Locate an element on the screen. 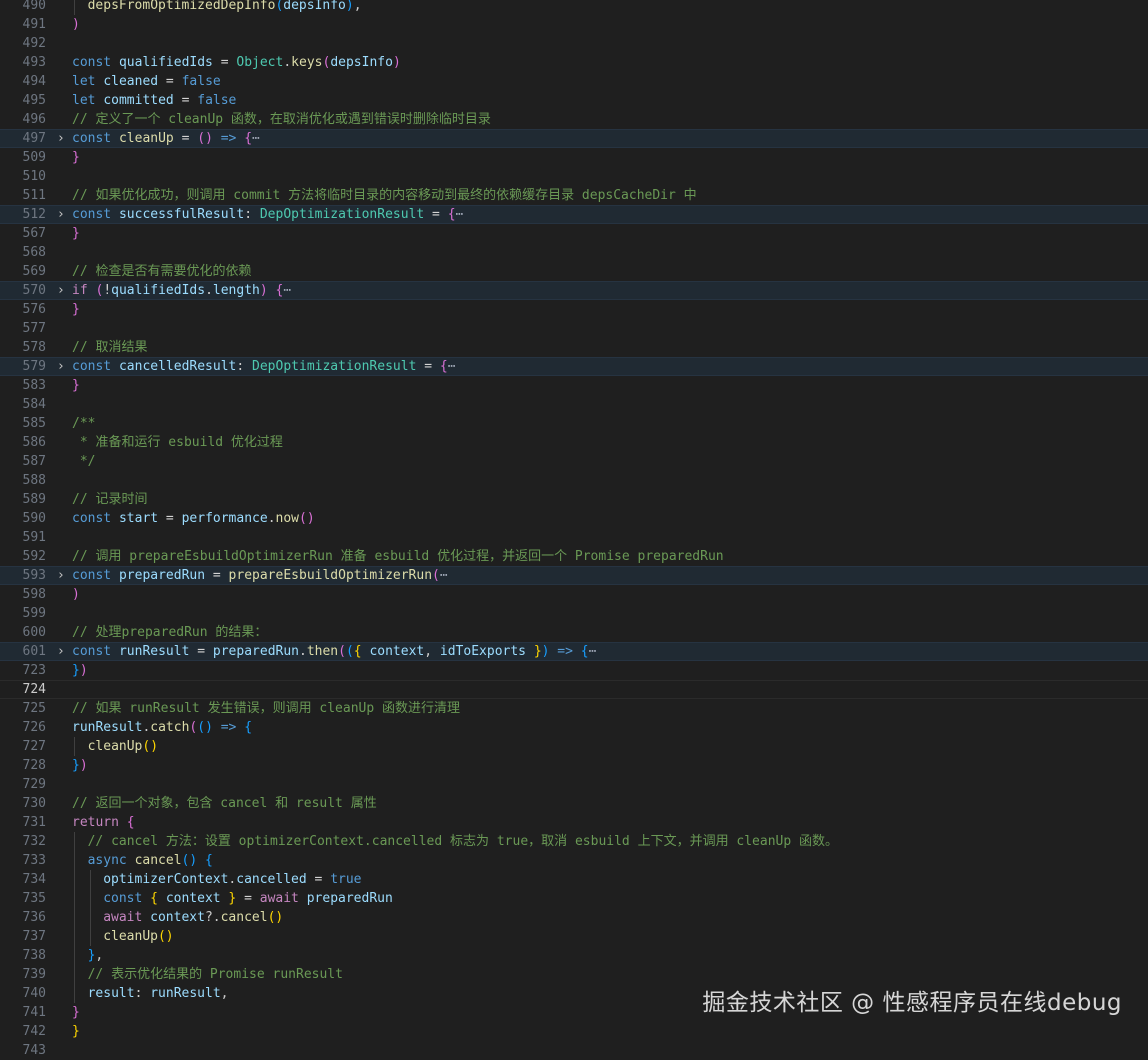 This screenshot has height=1060, width=1148. code-line: 584 is located at coordinates (574, 404).